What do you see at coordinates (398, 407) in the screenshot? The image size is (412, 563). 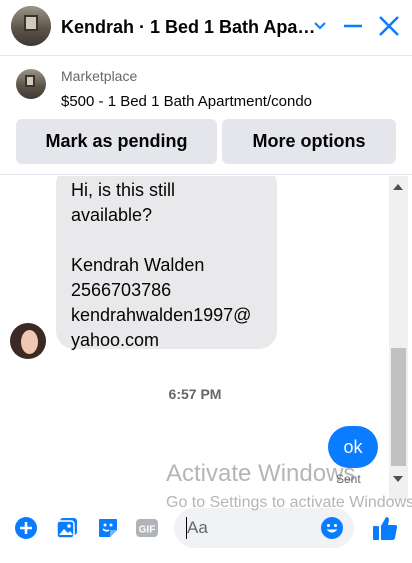 I see `scrollbar-thumb` at bounding box center [398, 407].